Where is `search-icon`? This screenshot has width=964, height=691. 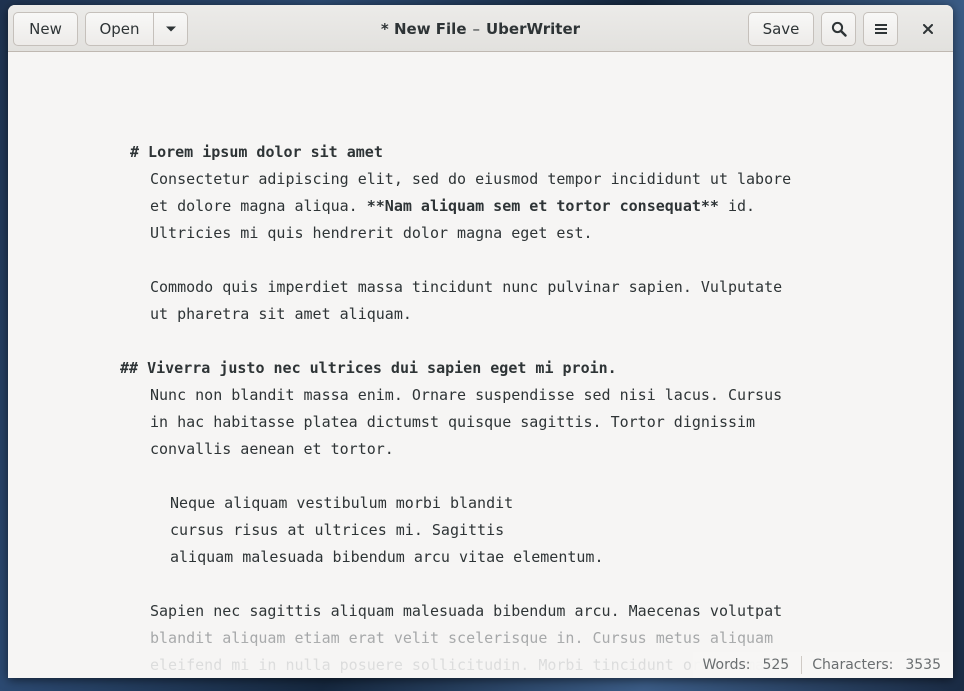
search-icon is located at coordinates (839, 29).